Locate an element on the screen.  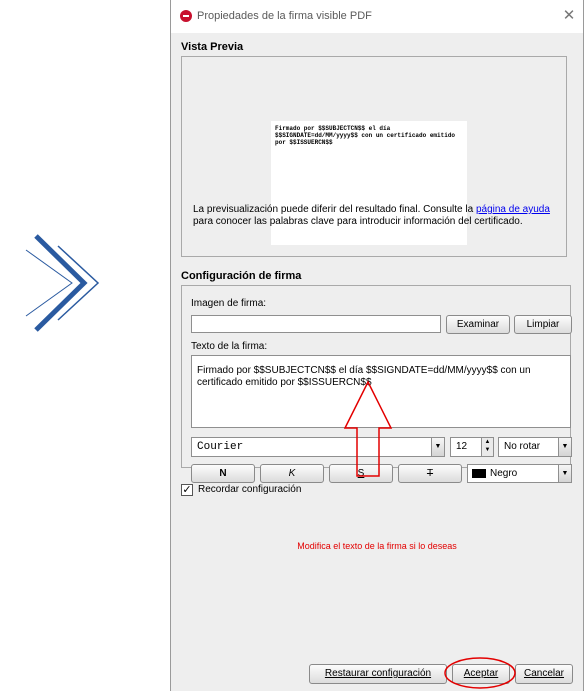
signature-text-label: Texto de la firma: is located at coordinates (229, 346).